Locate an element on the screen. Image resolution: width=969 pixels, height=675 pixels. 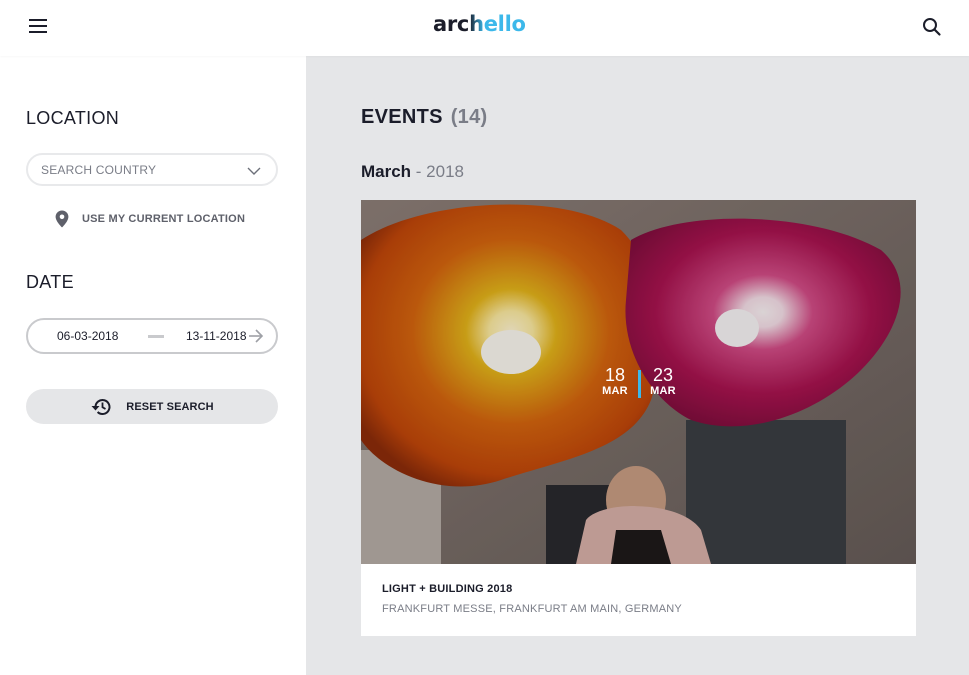
use-current-location-label: USE MY CURRENT LOCATION is located at coordinates (164, 219).